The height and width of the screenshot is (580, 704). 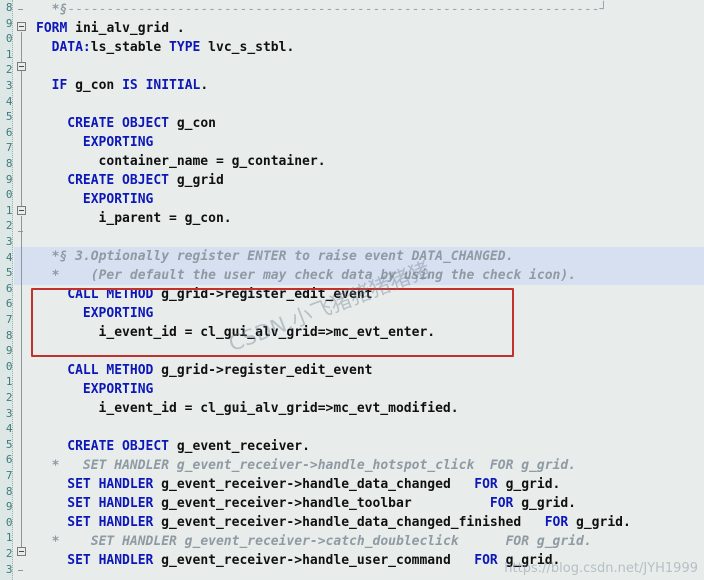 What do you see at coordinates (8, 382) in the screenshot?
I see `line-number: 1` at bounding box center [8, 382].